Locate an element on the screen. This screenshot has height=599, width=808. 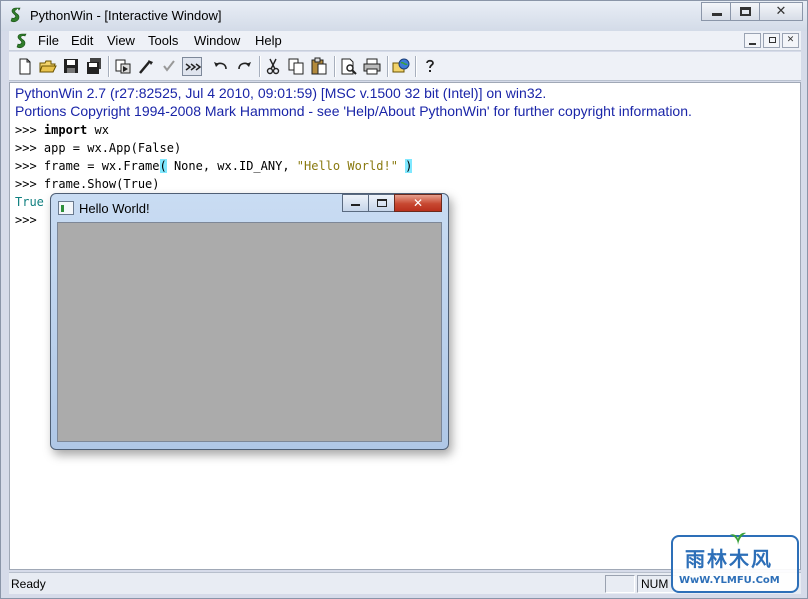
indent-toggle-button is located at coordinates (192, 66).